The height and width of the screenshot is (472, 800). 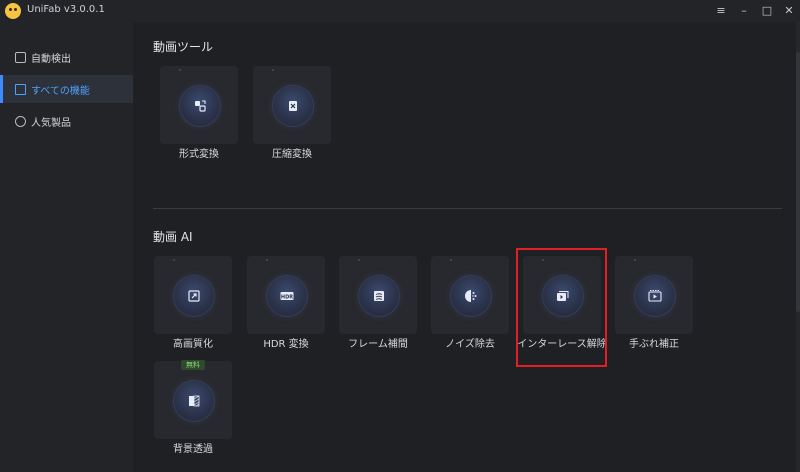 I want to click on all-features-icon, so click(x=20, y=89).